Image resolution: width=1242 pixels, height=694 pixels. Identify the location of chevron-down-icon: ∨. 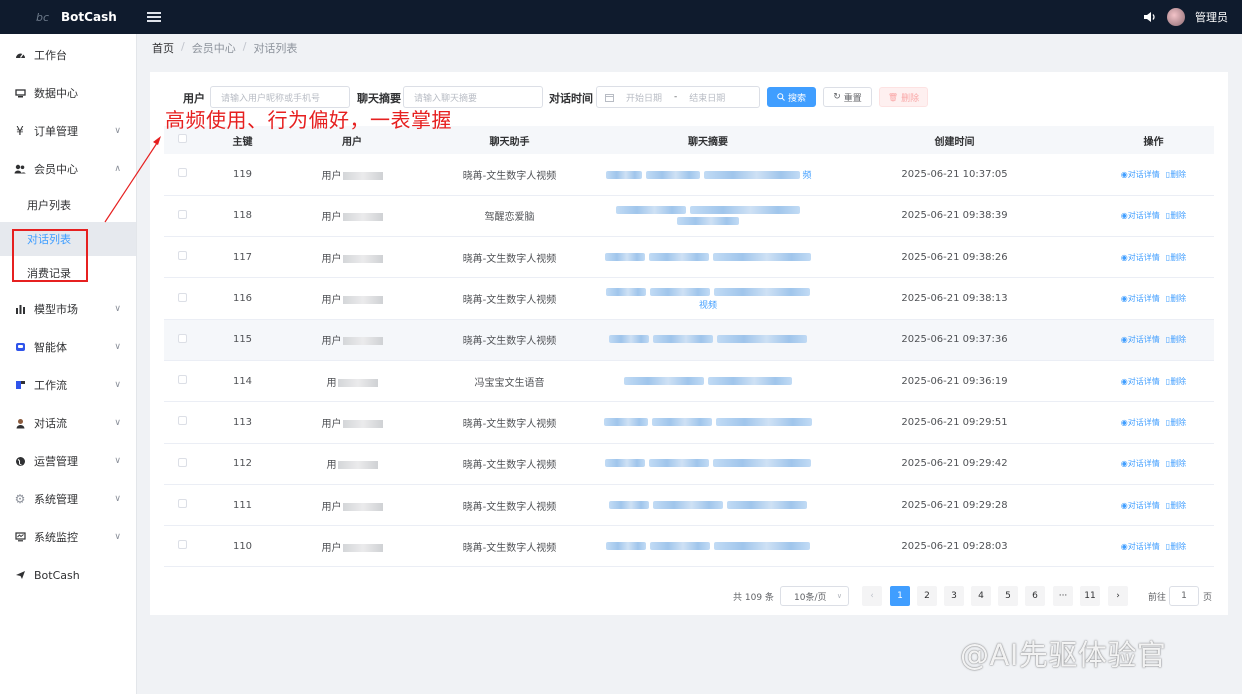
(117, 423).